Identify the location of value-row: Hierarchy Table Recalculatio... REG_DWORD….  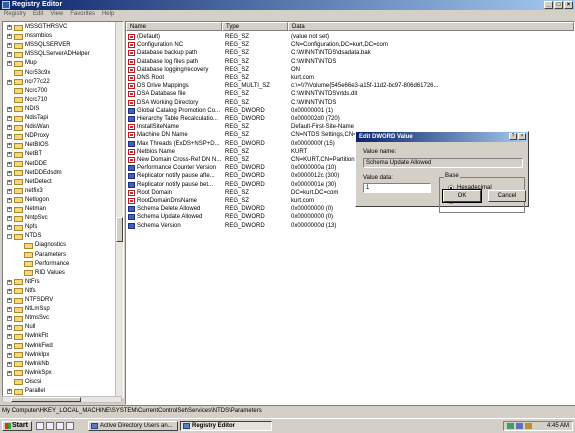
(350, 119).